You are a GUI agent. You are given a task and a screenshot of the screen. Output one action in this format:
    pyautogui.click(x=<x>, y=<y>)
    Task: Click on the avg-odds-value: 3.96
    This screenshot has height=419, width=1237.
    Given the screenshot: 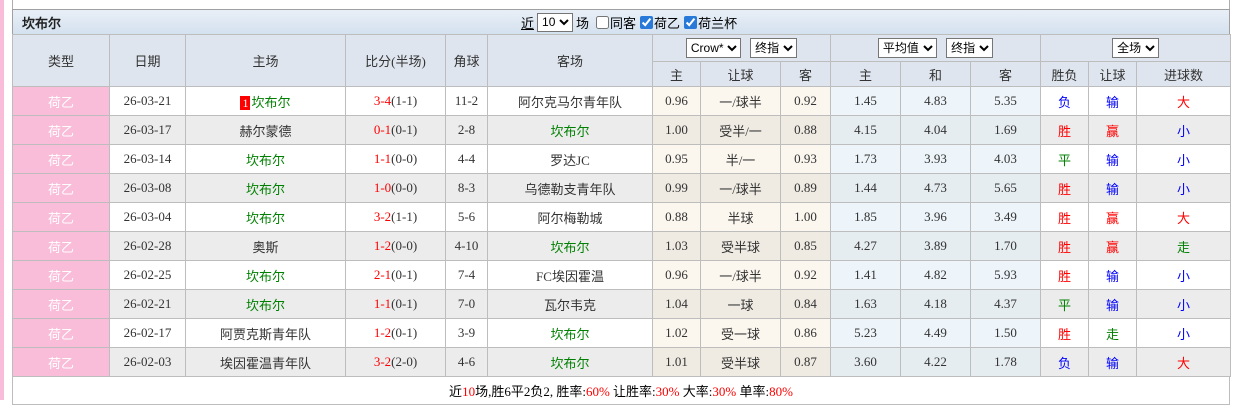 What is the action you would take?
    pyautogui.click(x=935, y=216)
    